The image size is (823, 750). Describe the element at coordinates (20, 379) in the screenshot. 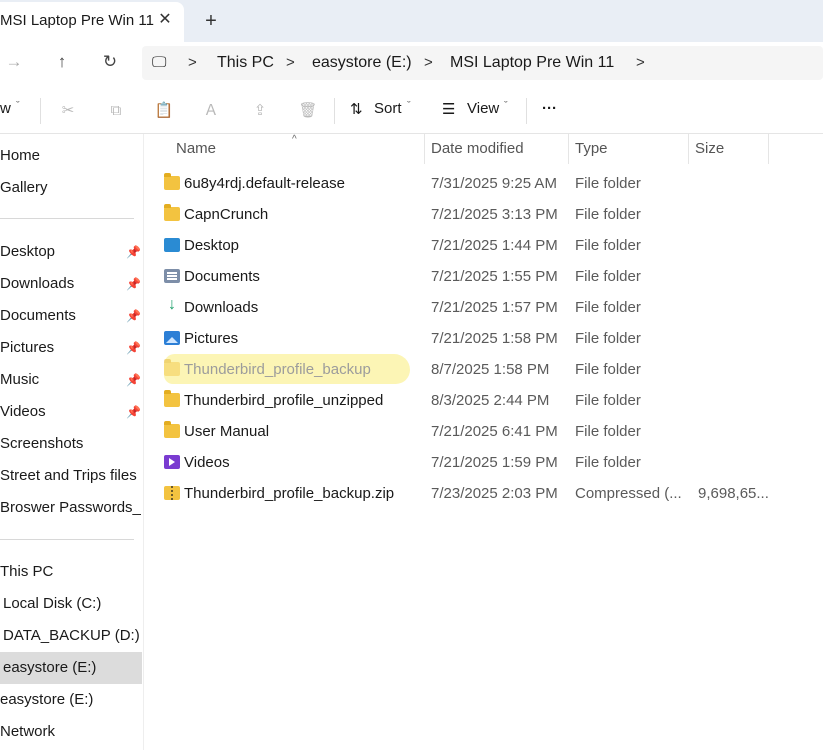

I see `sidebar-item-label: Music` at that location.